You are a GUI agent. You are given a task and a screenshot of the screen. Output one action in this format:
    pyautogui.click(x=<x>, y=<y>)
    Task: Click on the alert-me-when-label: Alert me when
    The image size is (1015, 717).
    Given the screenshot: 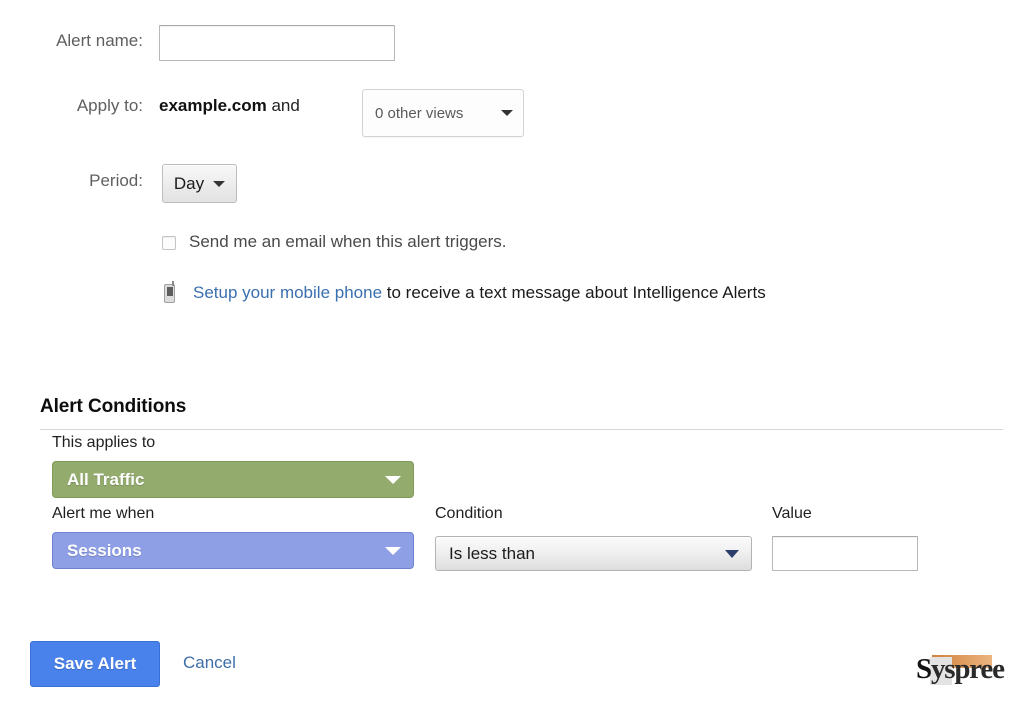 What is the action you would take?
    pyautogui.click(x=103, y=513)
    